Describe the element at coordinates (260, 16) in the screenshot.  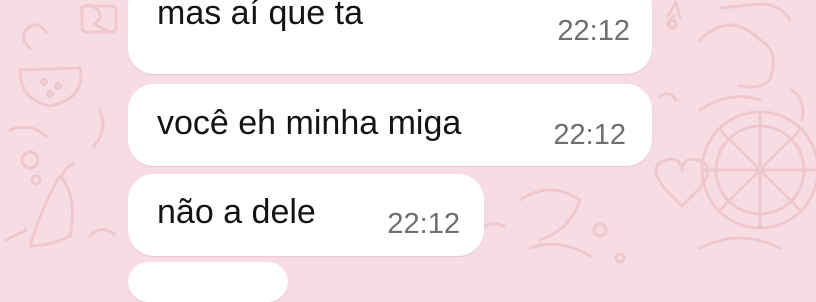
I see `message-text: mas aí que ta` at that location.